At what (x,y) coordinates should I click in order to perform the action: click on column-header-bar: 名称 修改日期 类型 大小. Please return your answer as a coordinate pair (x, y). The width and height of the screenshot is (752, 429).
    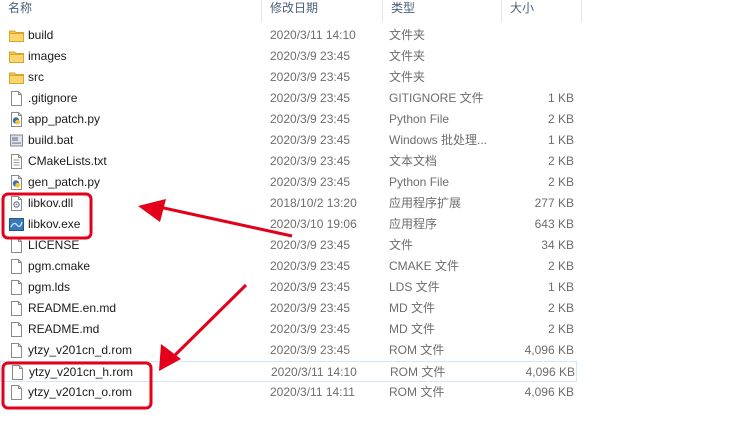
    Looking at the image, I should click on (291, 11).